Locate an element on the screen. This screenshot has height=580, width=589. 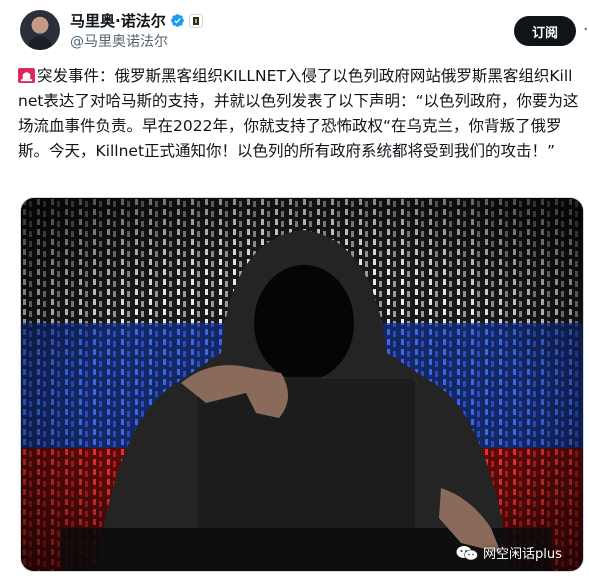
subscribe-button: 订阅 is located at coordinates (545, 31).